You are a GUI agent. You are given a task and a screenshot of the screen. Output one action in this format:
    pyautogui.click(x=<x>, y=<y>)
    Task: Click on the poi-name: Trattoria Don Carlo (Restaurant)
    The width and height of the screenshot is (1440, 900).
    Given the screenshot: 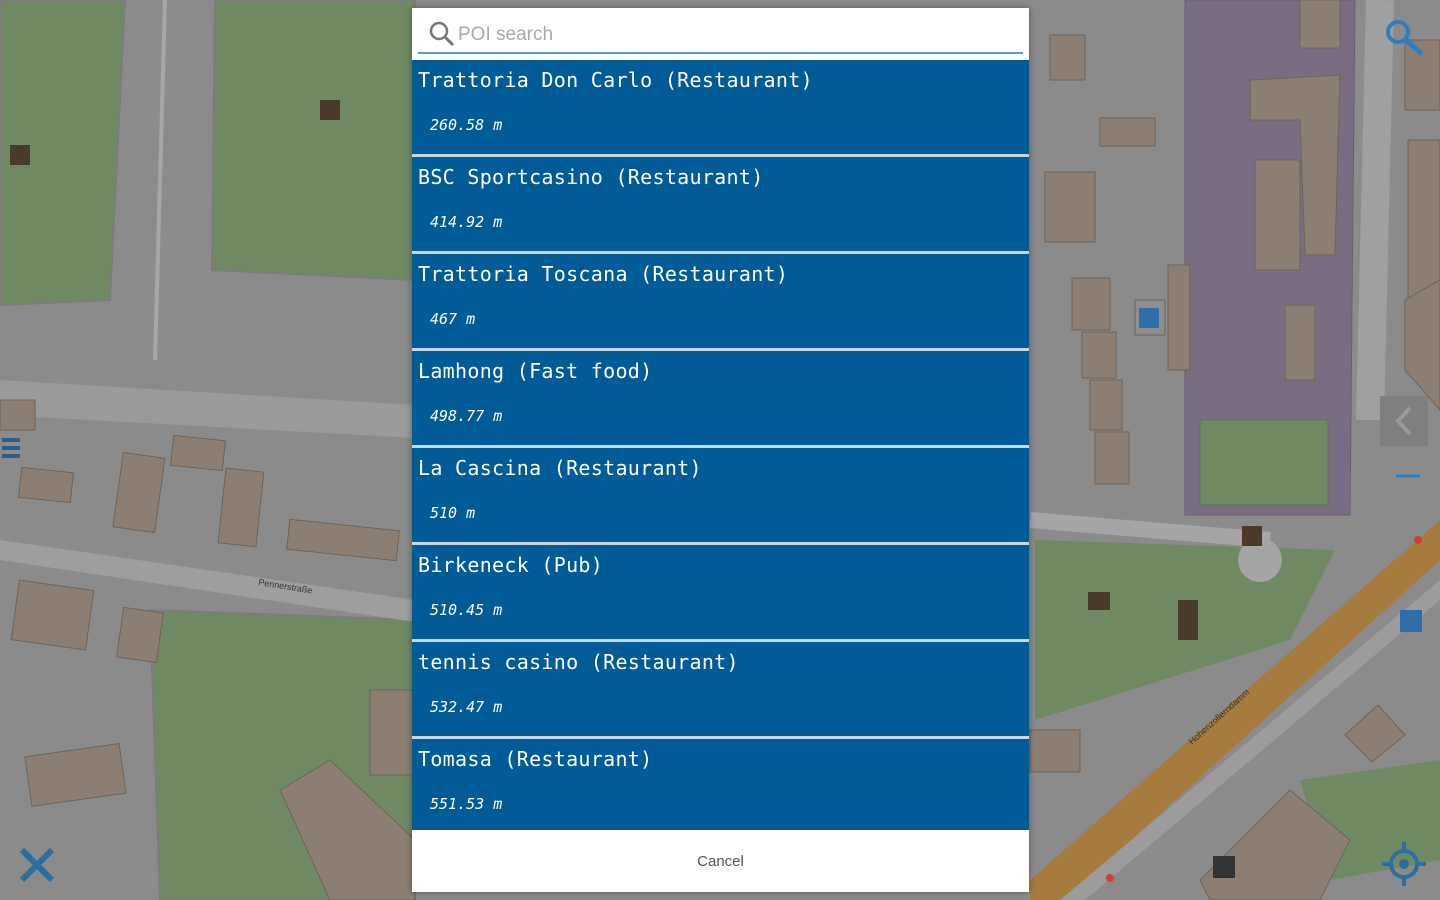 What is the action you would take?
    pyautogui.click(x=615, y=80)
    